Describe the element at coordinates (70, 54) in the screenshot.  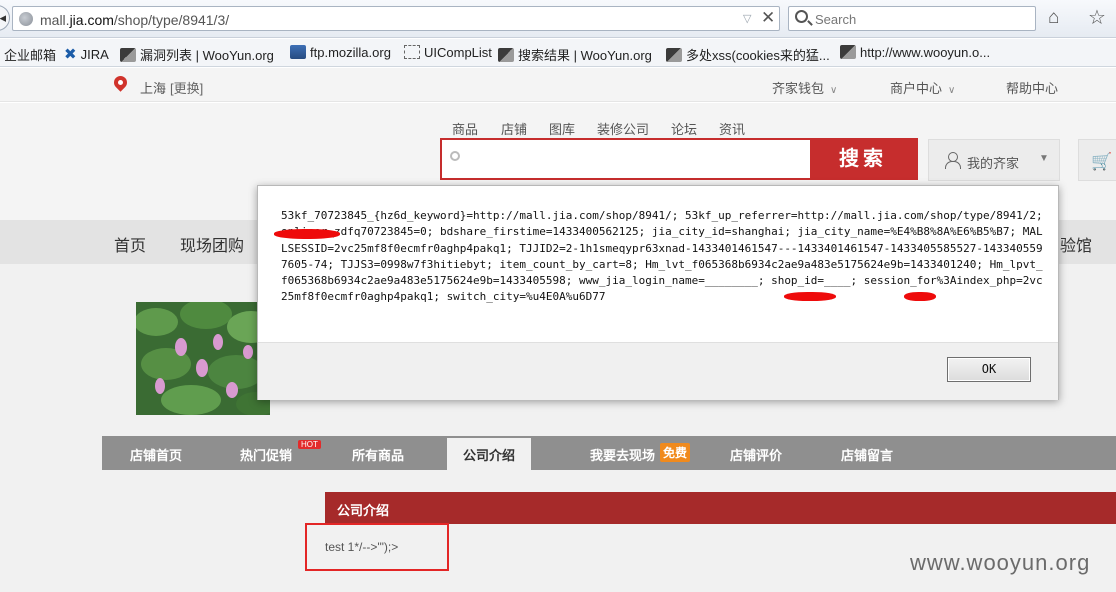
I see `jira-icon: ✖` at that location.